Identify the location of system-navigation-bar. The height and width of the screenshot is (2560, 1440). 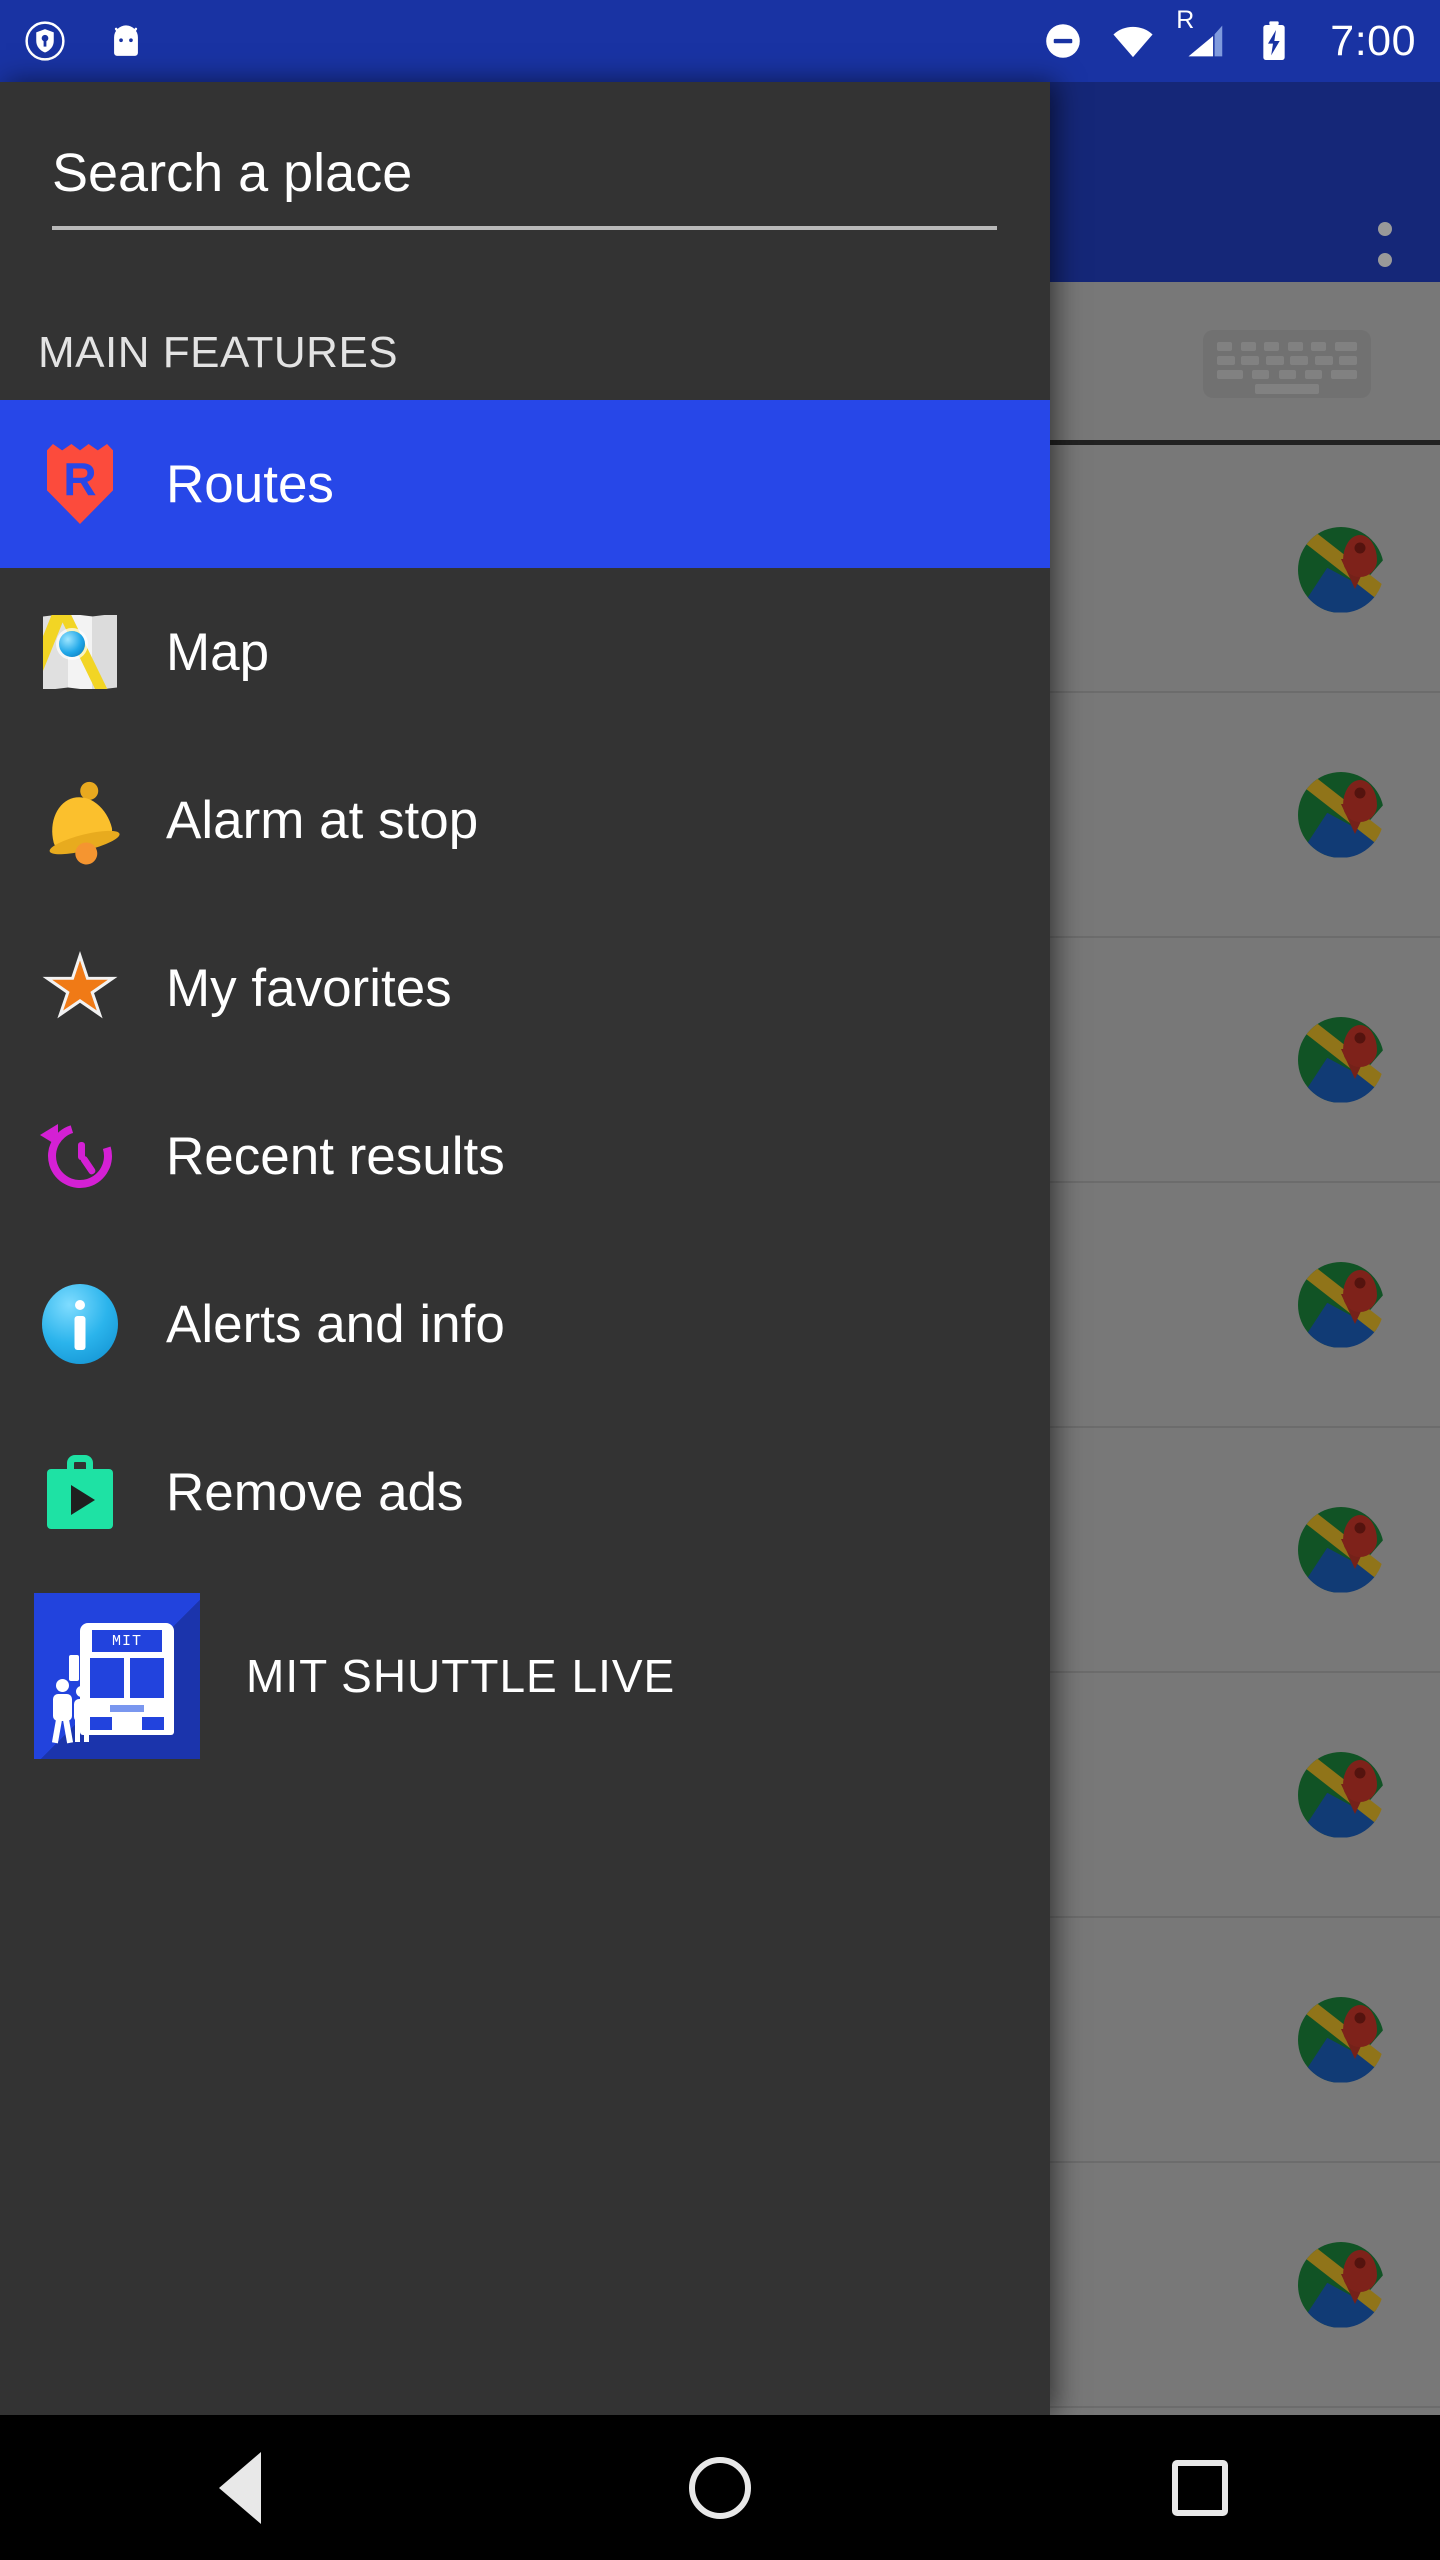
(720, 2487).